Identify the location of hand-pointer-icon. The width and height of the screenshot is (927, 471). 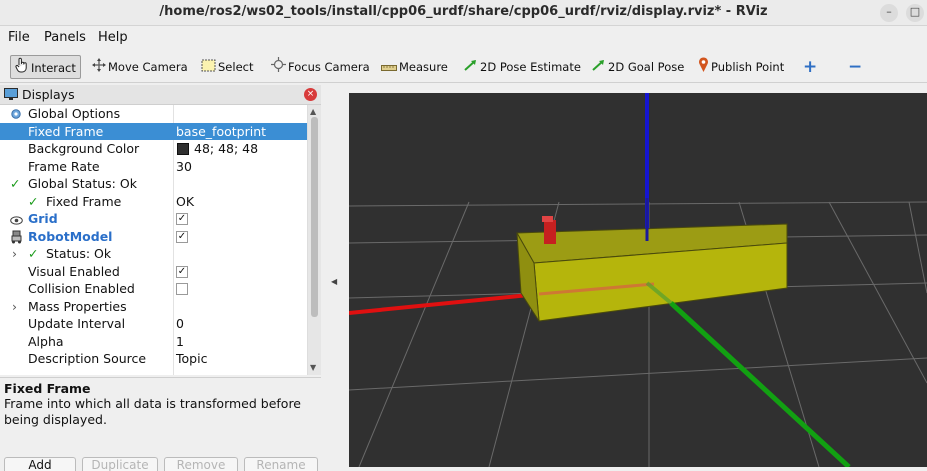
(22, 69).